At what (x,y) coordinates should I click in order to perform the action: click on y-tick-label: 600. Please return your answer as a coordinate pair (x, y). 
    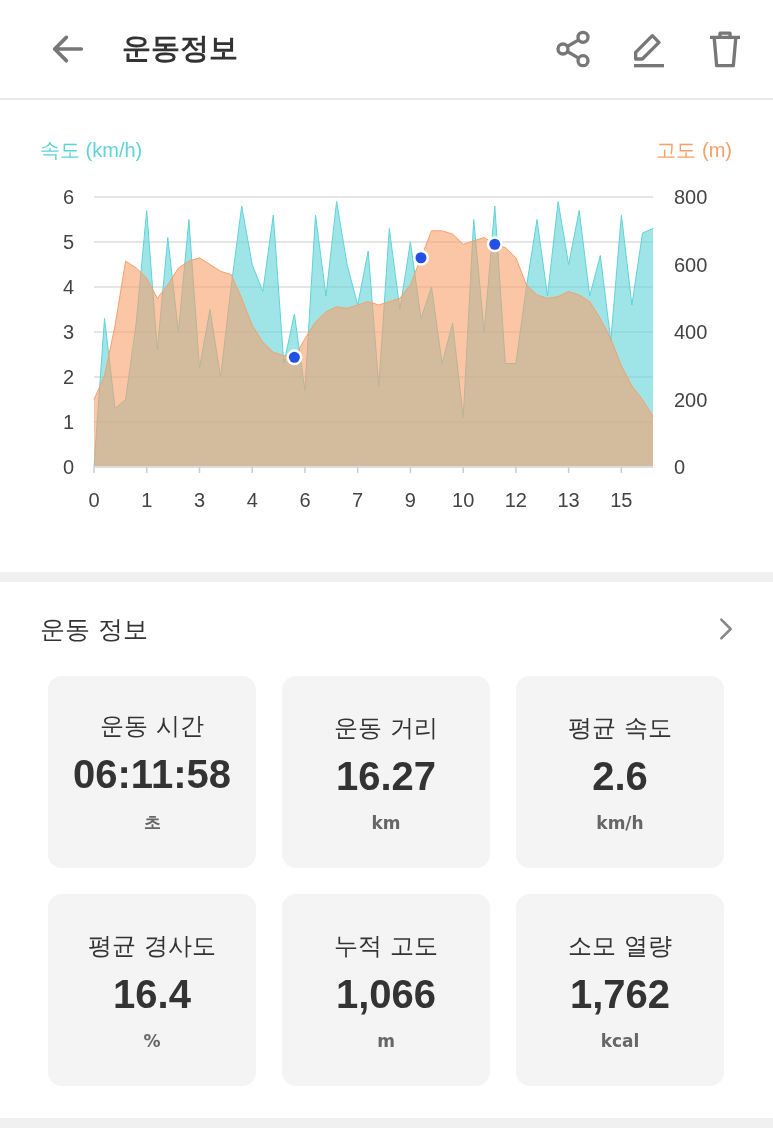
    Looking at the image, I should click on (691, 264).